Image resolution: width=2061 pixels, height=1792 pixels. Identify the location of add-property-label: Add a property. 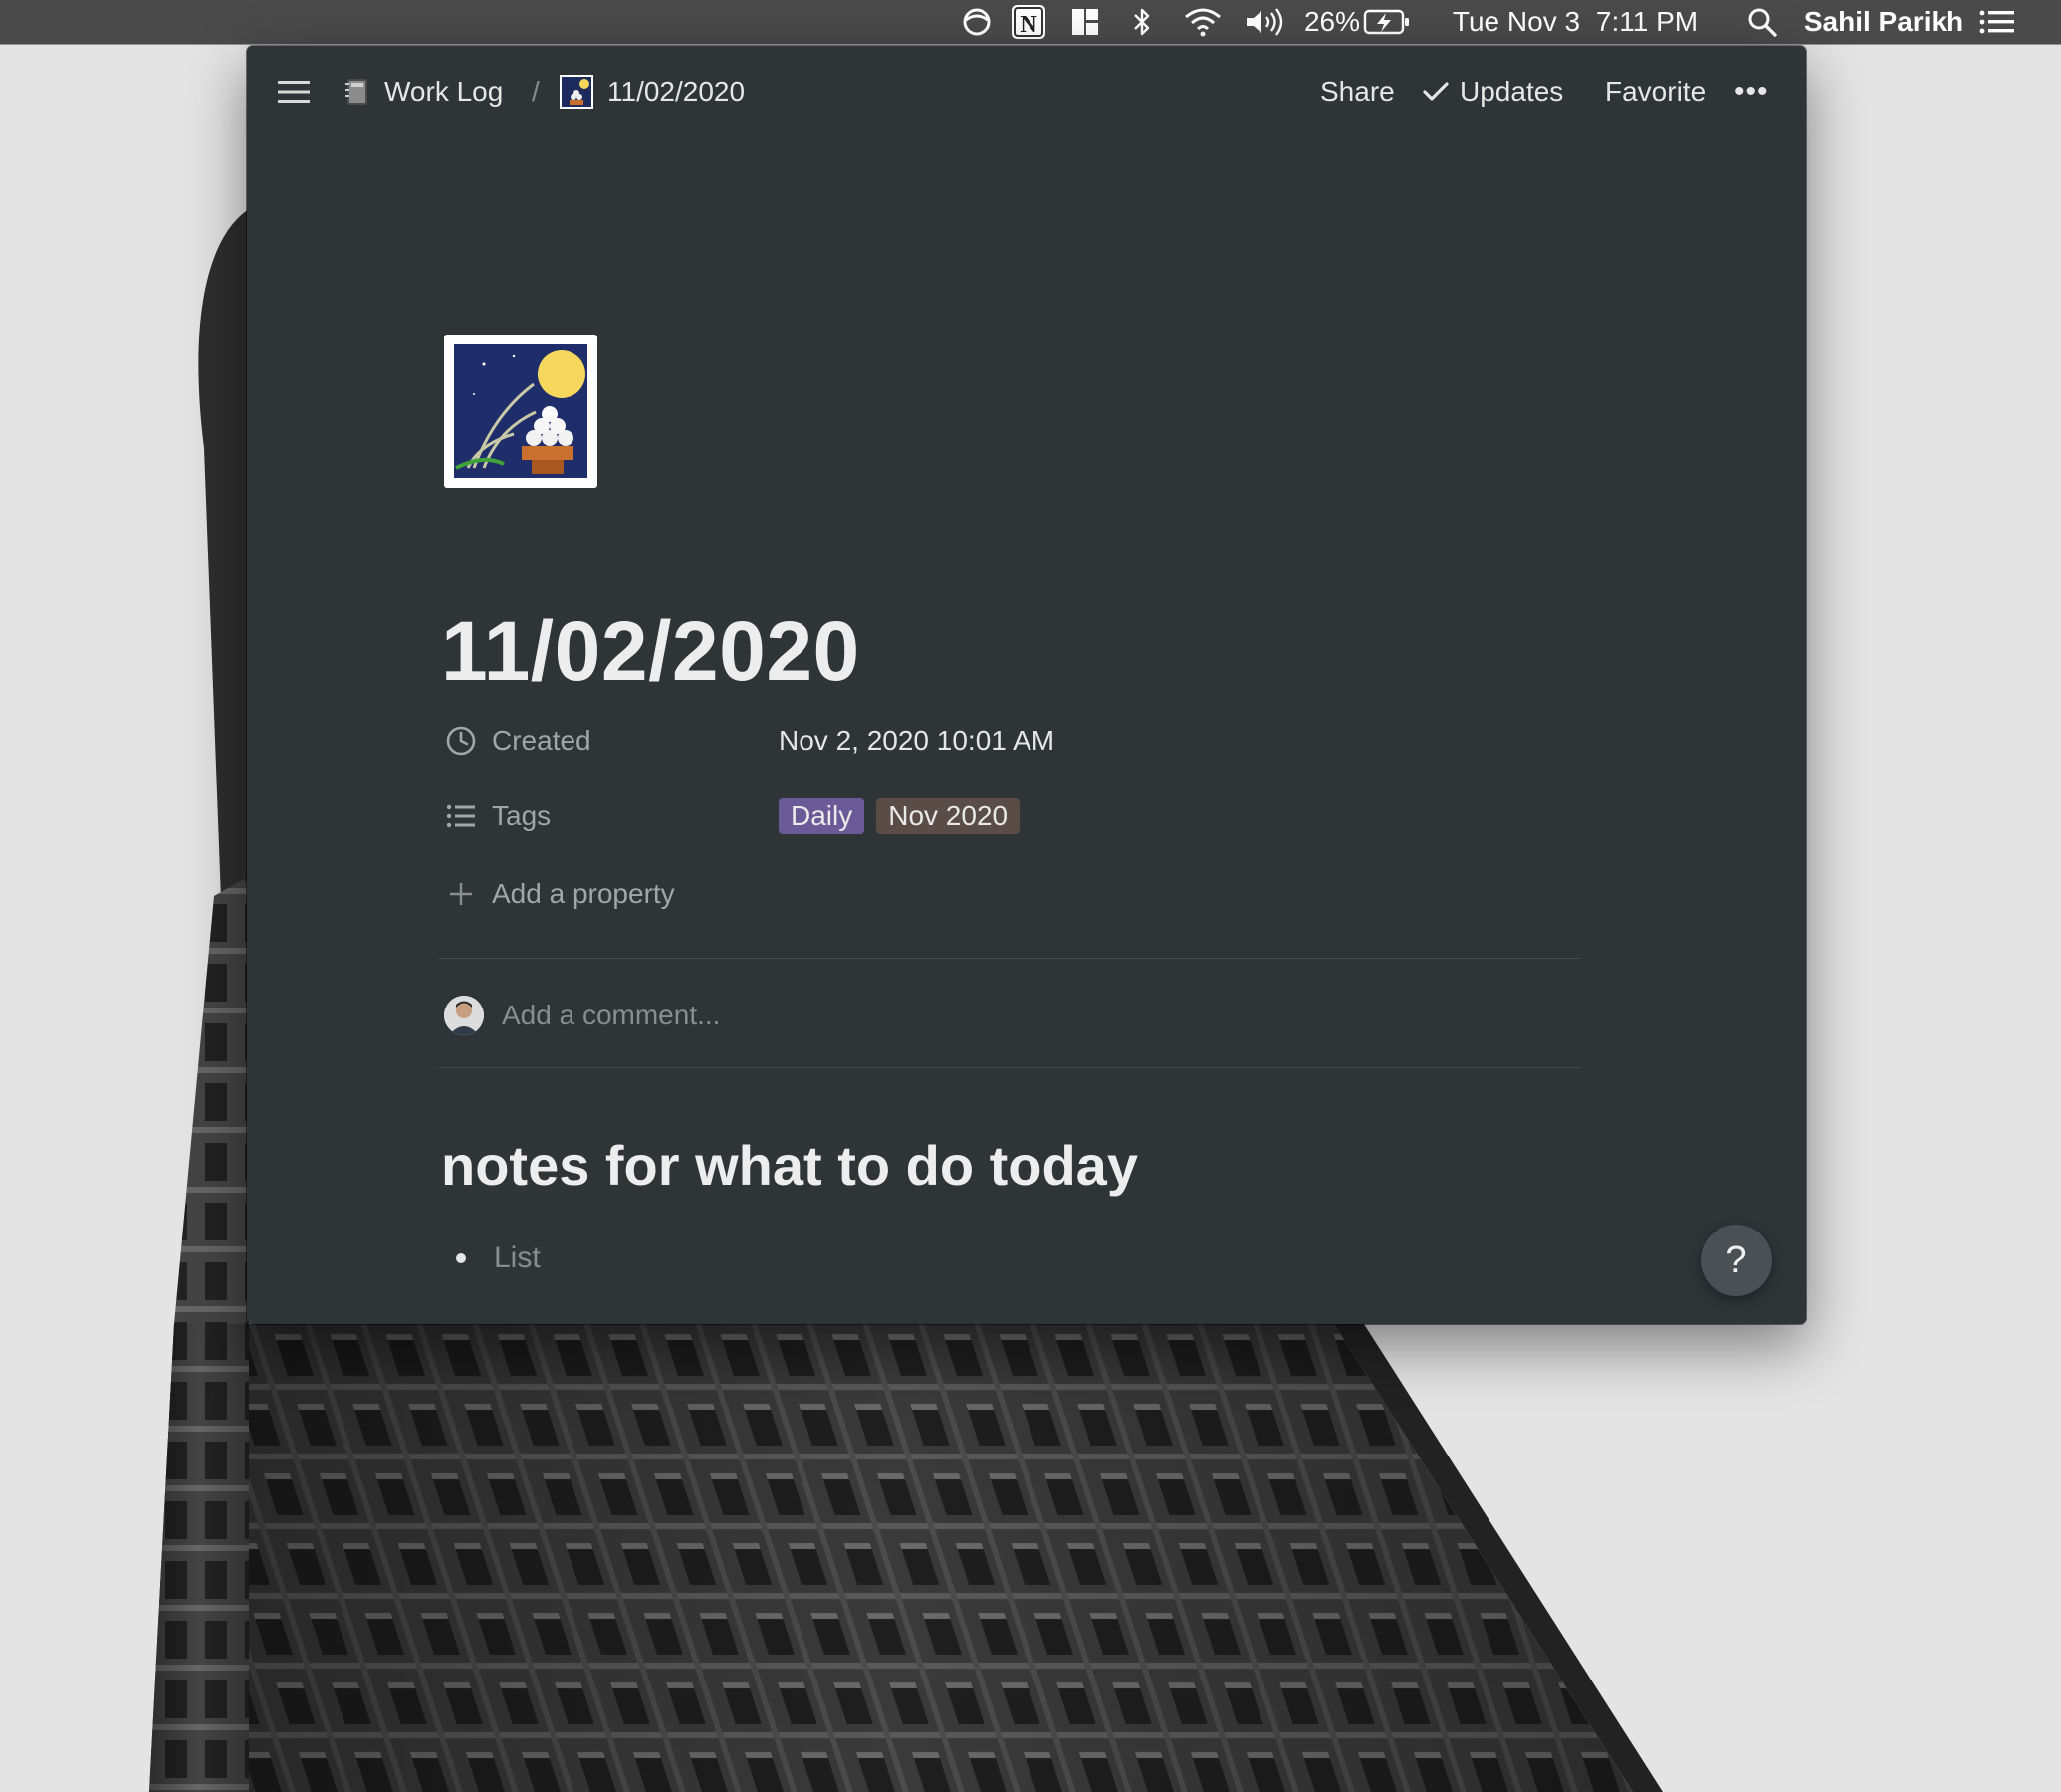
(583, 893).